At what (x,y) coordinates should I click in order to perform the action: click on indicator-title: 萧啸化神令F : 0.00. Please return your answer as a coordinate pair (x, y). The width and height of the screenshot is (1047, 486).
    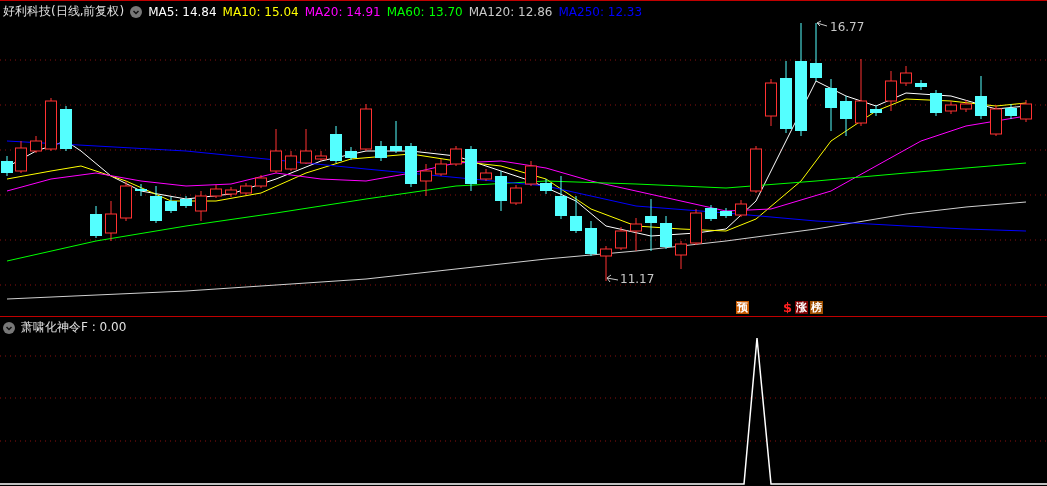
    Looking at the image, I should click on (74, 327).